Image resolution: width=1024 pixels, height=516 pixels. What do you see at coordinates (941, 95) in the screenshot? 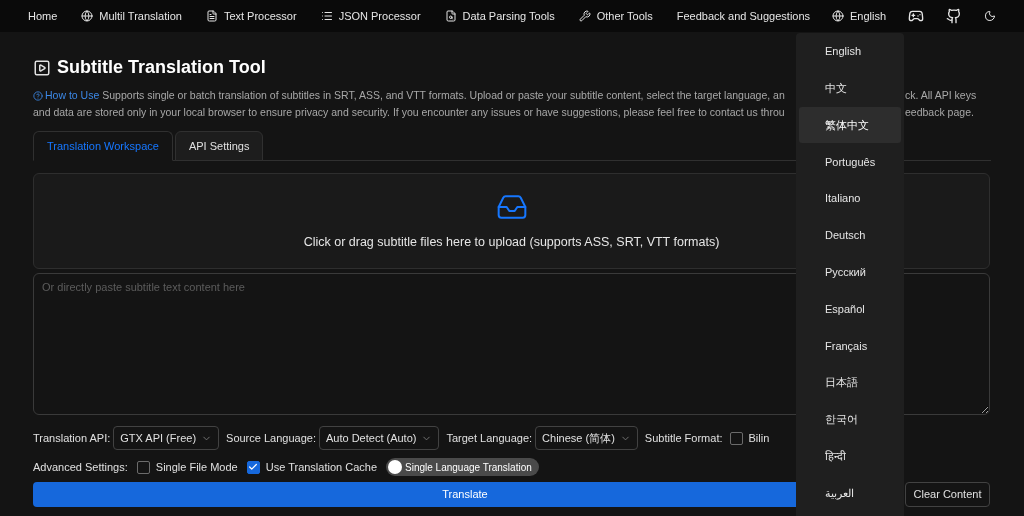
I see `description-text: ck. All API keys` at bounding box center [941, 95].